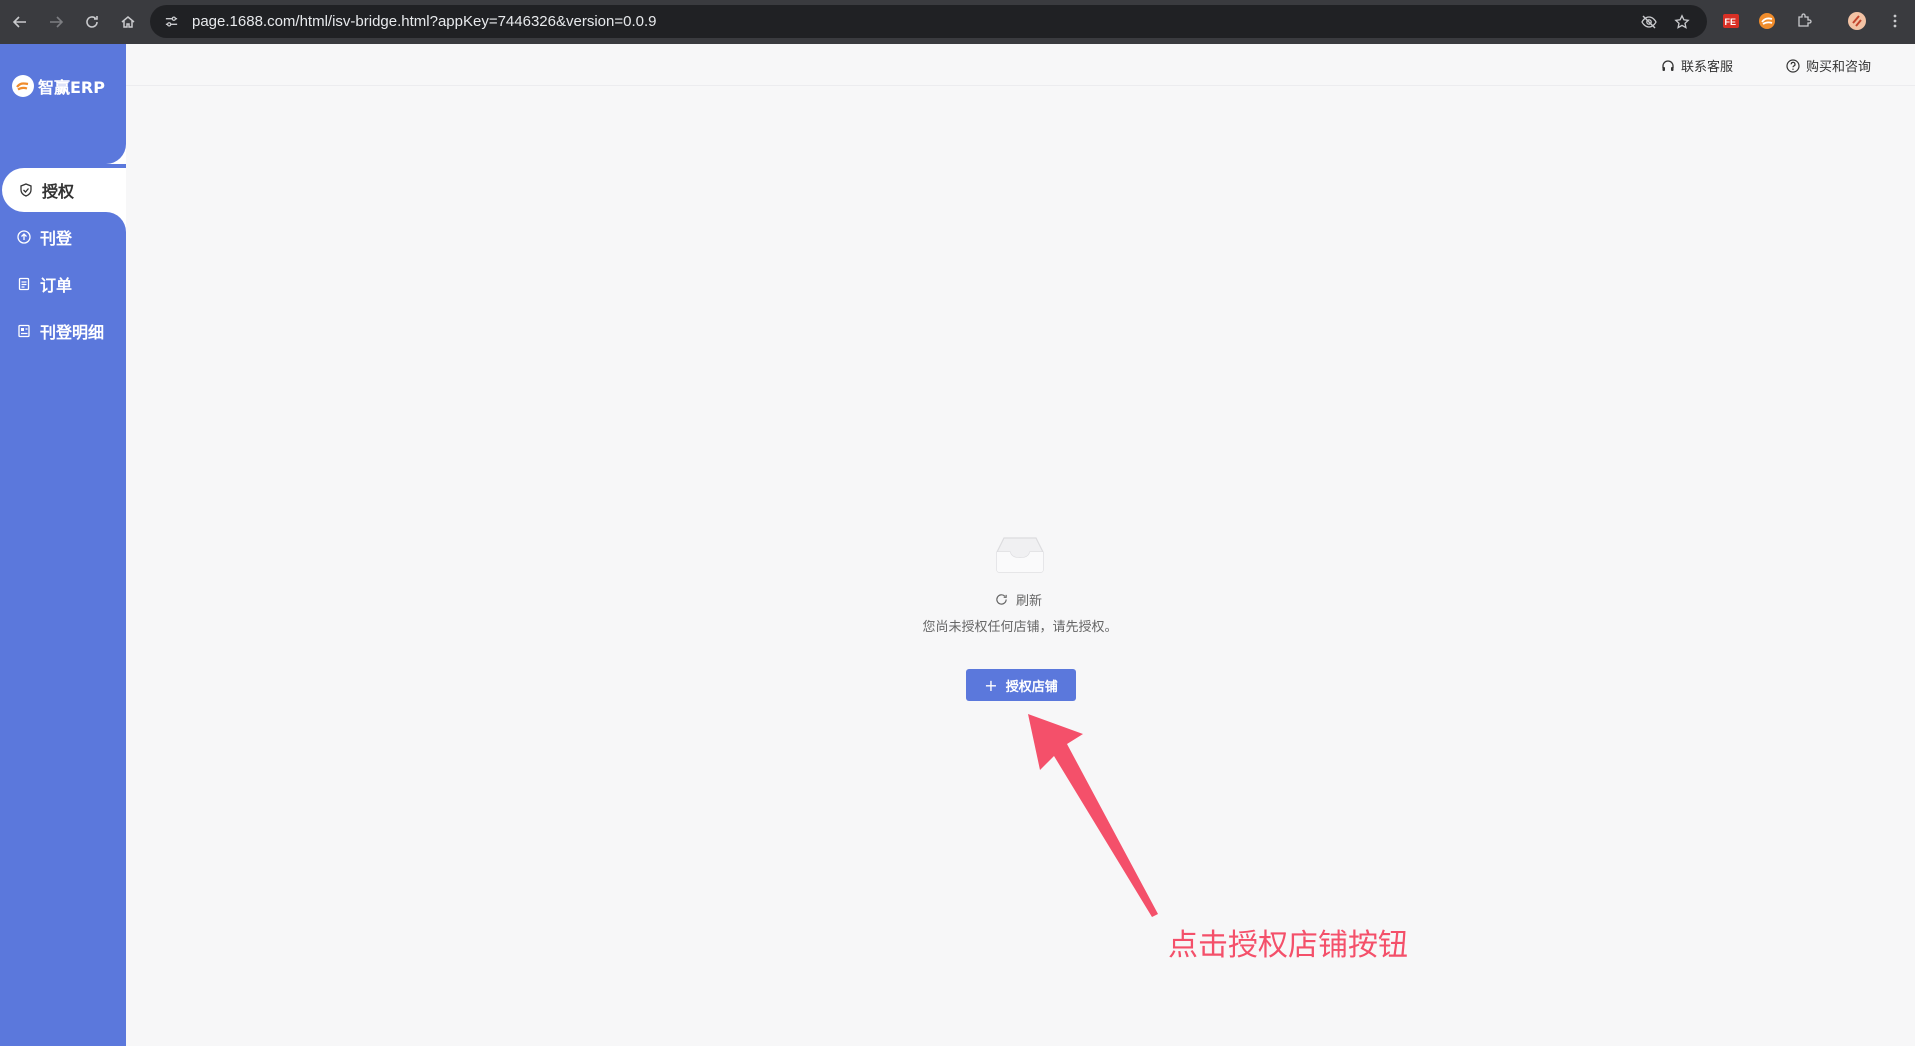 This screenshot has width=1915, height=1046. Describe the element at coordinates (1857, 21) in the screenshot. I see `profile-icon` at that location.